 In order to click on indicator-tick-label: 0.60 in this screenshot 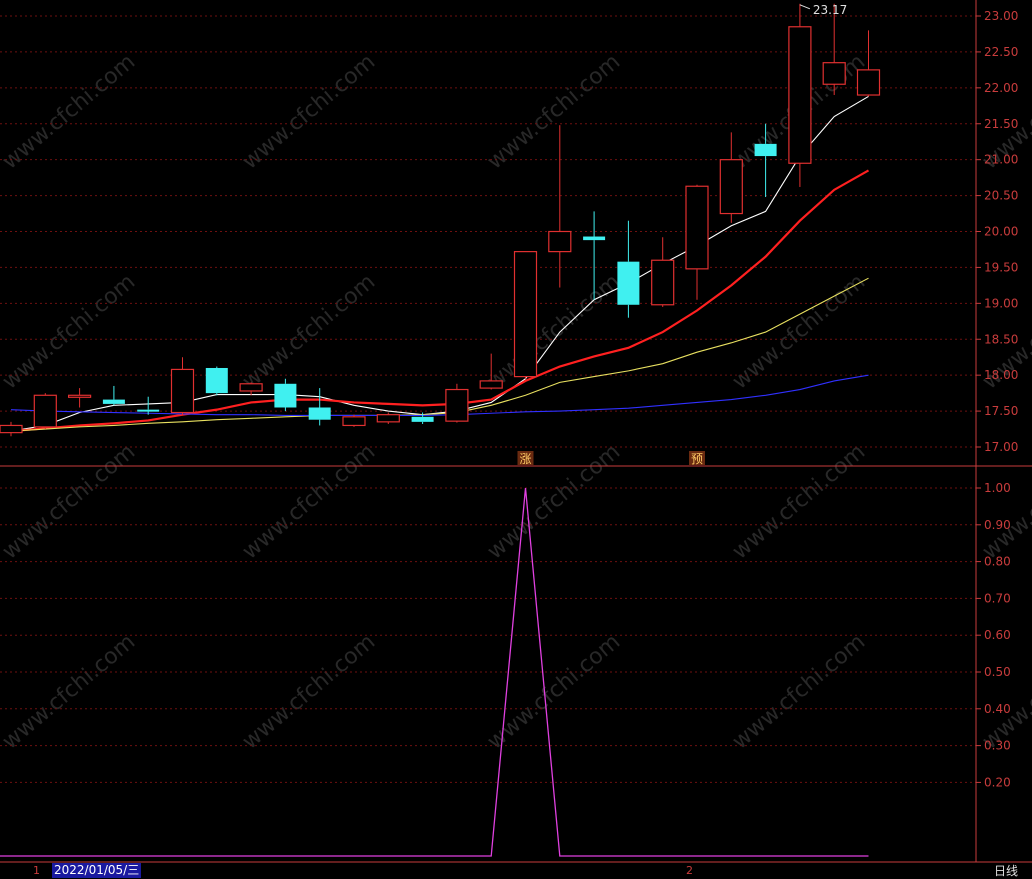, I will do `click(997, 635)`.